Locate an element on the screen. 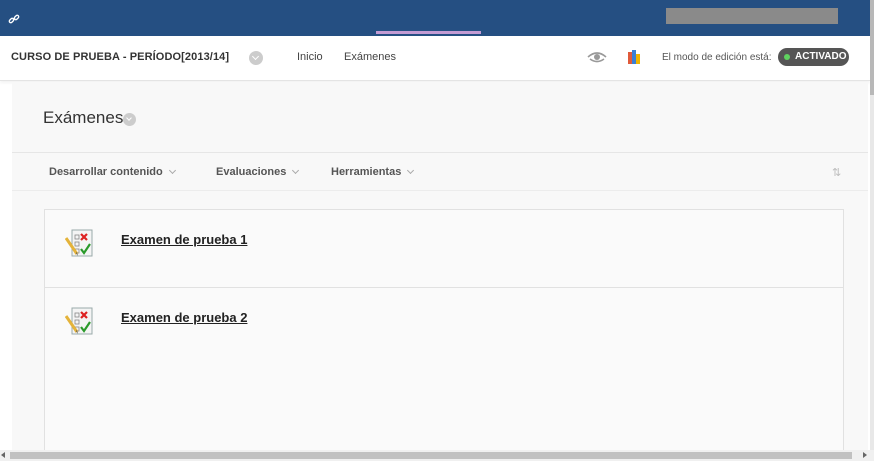  edit-mode-state: ACTIVADO is located at coordinates (821, 56).